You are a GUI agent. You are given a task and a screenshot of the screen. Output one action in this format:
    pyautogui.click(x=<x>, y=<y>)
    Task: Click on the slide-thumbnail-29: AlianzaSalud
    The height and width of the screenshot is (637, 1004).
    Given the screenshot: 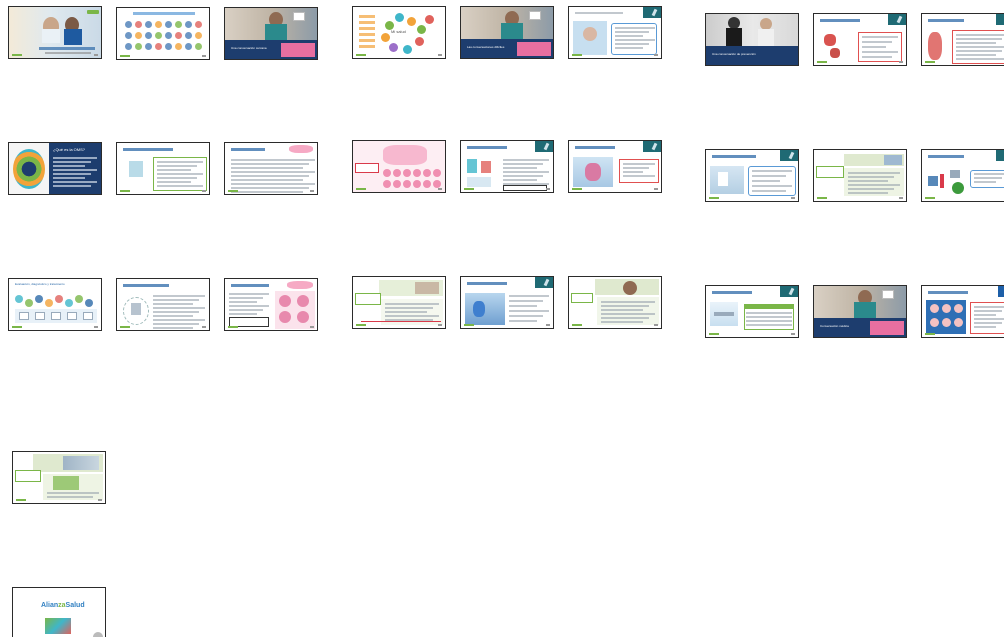 What is the action you would take?
    pyautogui.click(x=59, y=612)
    